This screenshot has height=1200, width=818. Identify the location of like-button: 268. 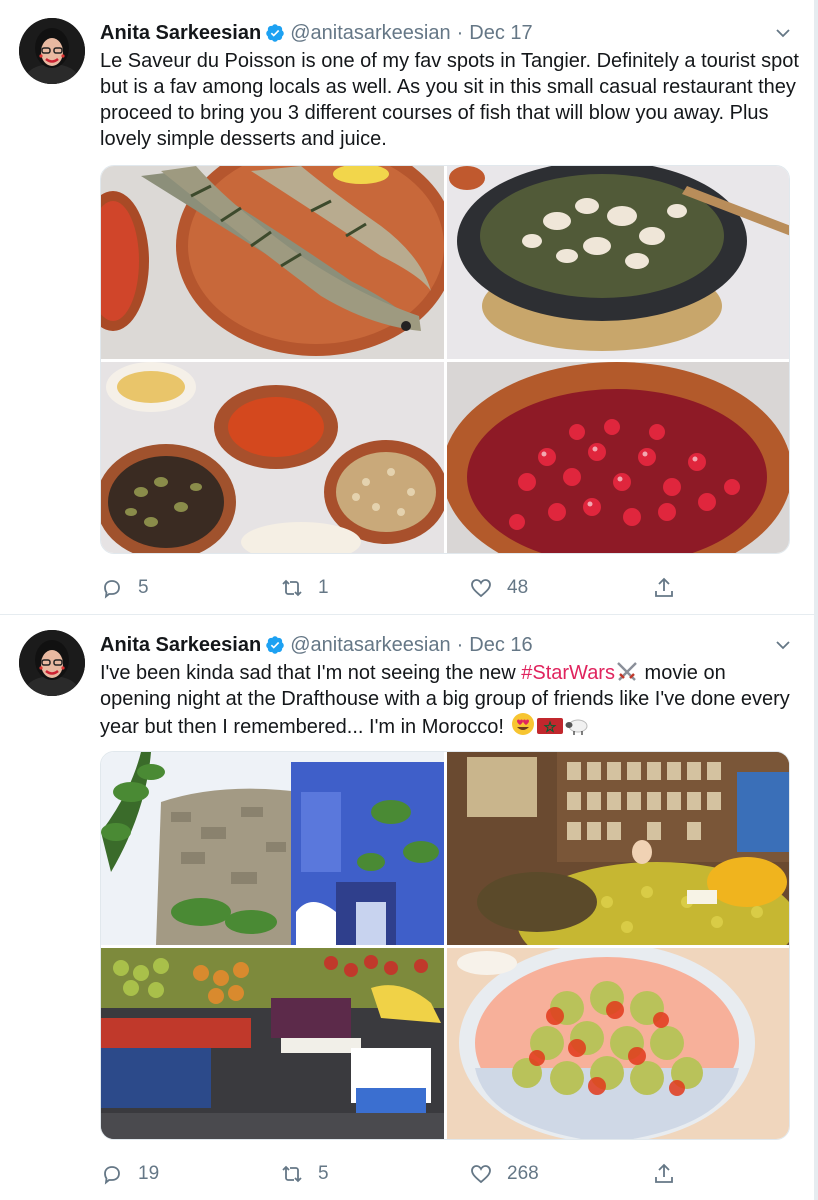
(504, 1174).